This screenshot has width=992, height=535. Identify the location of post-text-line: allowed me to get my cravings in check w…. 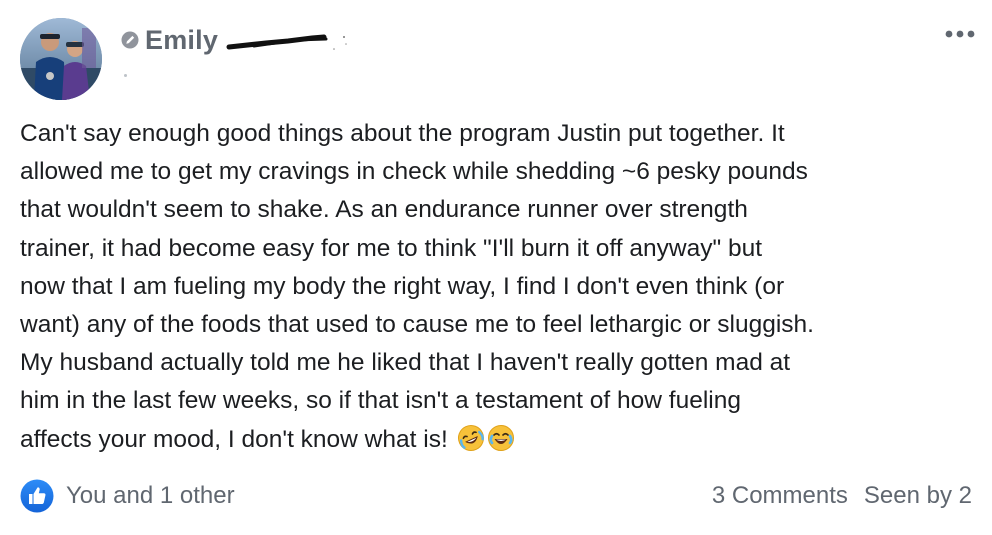
(414, 172).